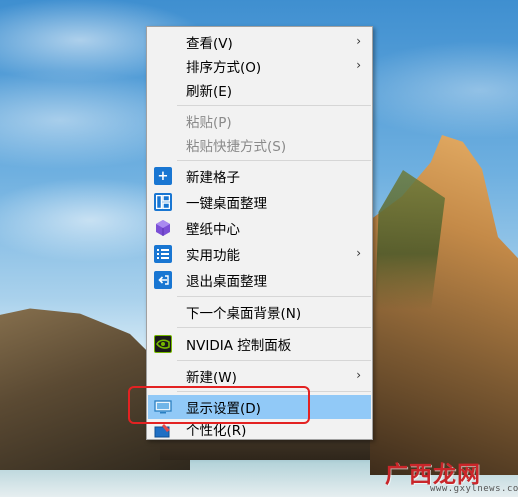 The width and height of the screenshot is (518, 497). I want to click on cube-icon, so click(163, 228).